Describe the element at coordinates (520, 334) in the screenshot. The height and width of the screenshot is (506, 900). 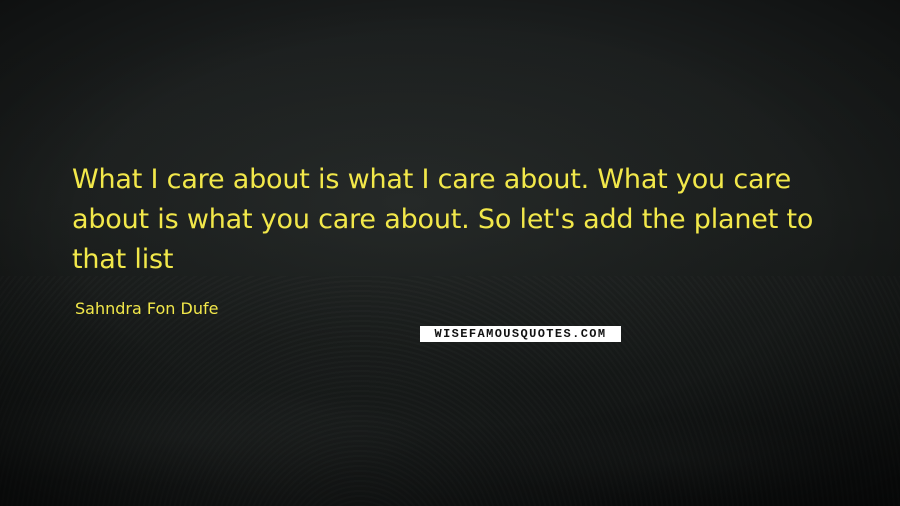
I see `site-watermark: WISEFAMOUSQUOTES.COM` at that location.